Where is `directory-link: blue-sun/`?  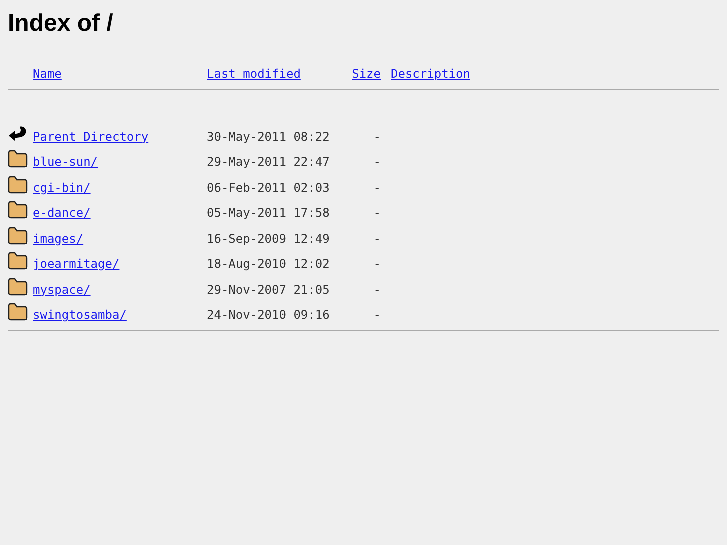
directory-link: blue-sun/ is located at coordinates (120, 162).